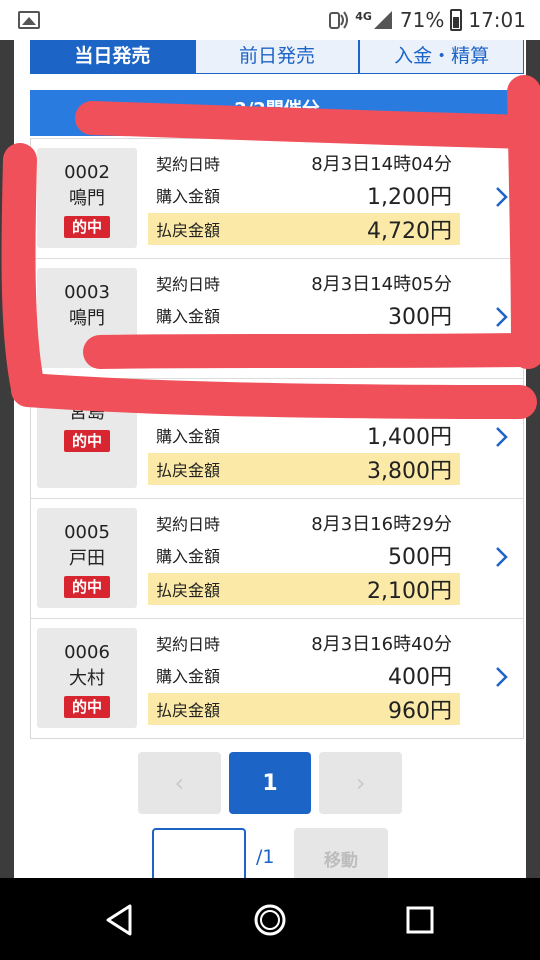  Describe the element at coordinates (304, 163) in the screenshot. I see `contract-date-row: 契約日時 8月3日14時04分` at that location.